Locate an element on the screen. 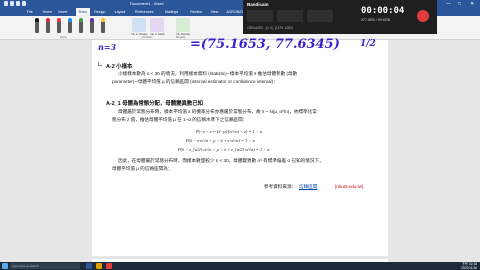 The height and width of the screenshot is (270, 480). stop-record-button is located at coordinates (423, 16).